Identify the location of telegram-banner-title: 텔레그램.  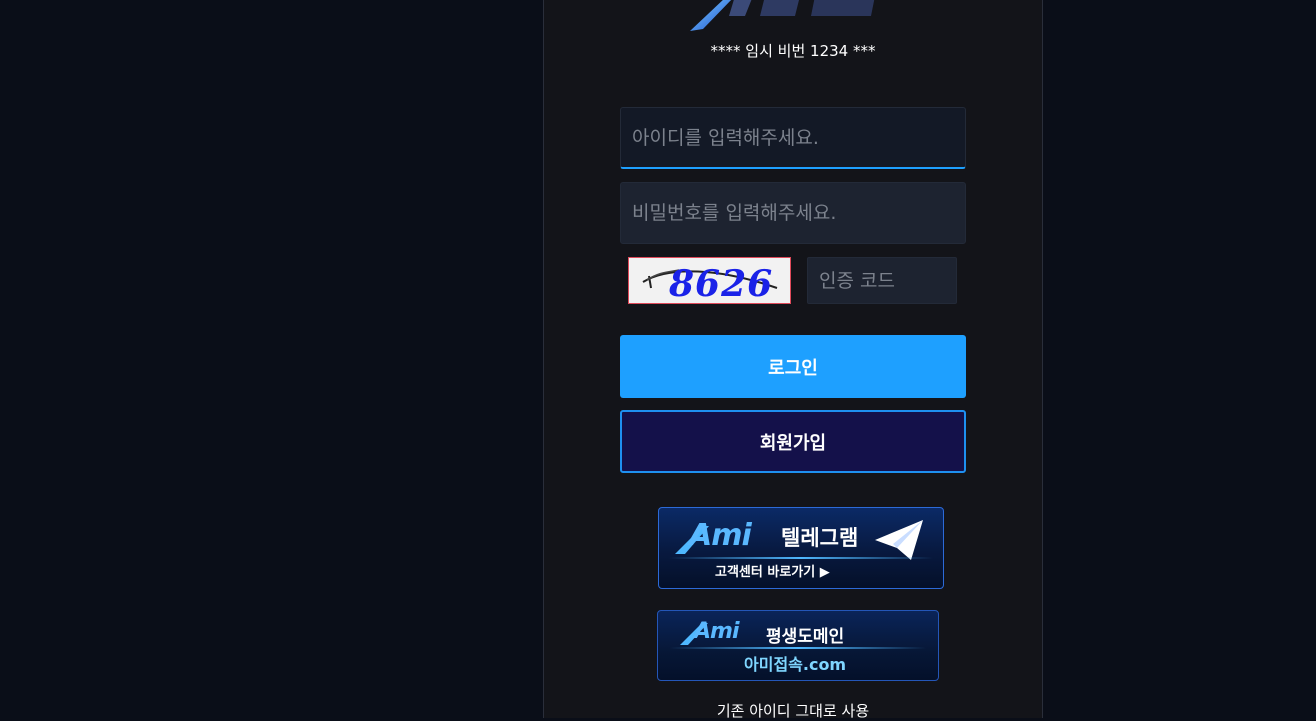
(820, 538).